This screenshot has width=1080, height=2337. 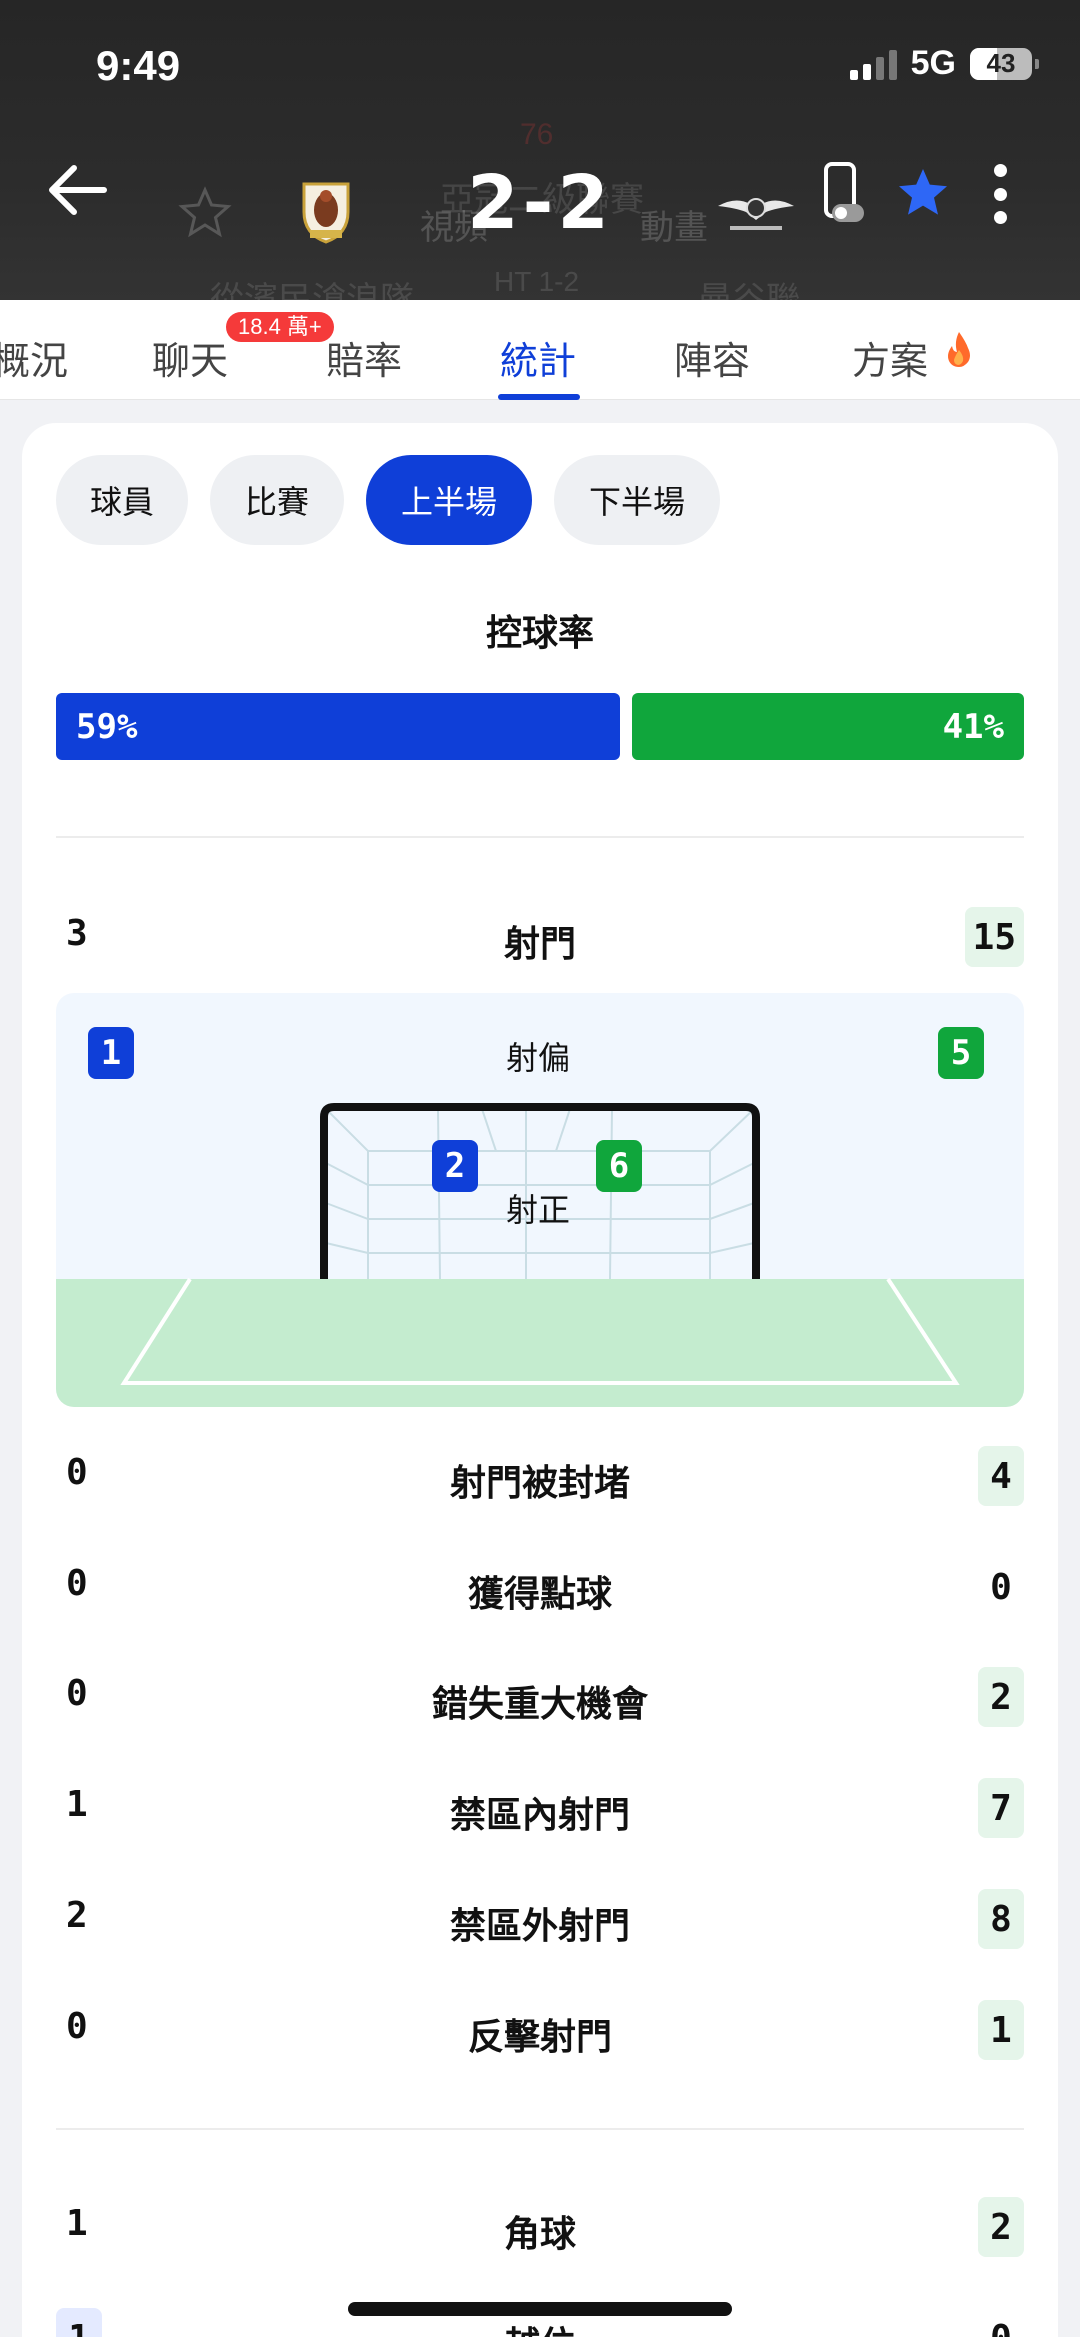 What do you see at coordinates (890, 357) in the screenshot?
I see `tab-tips: 方案` at bounding box center [890, 357].